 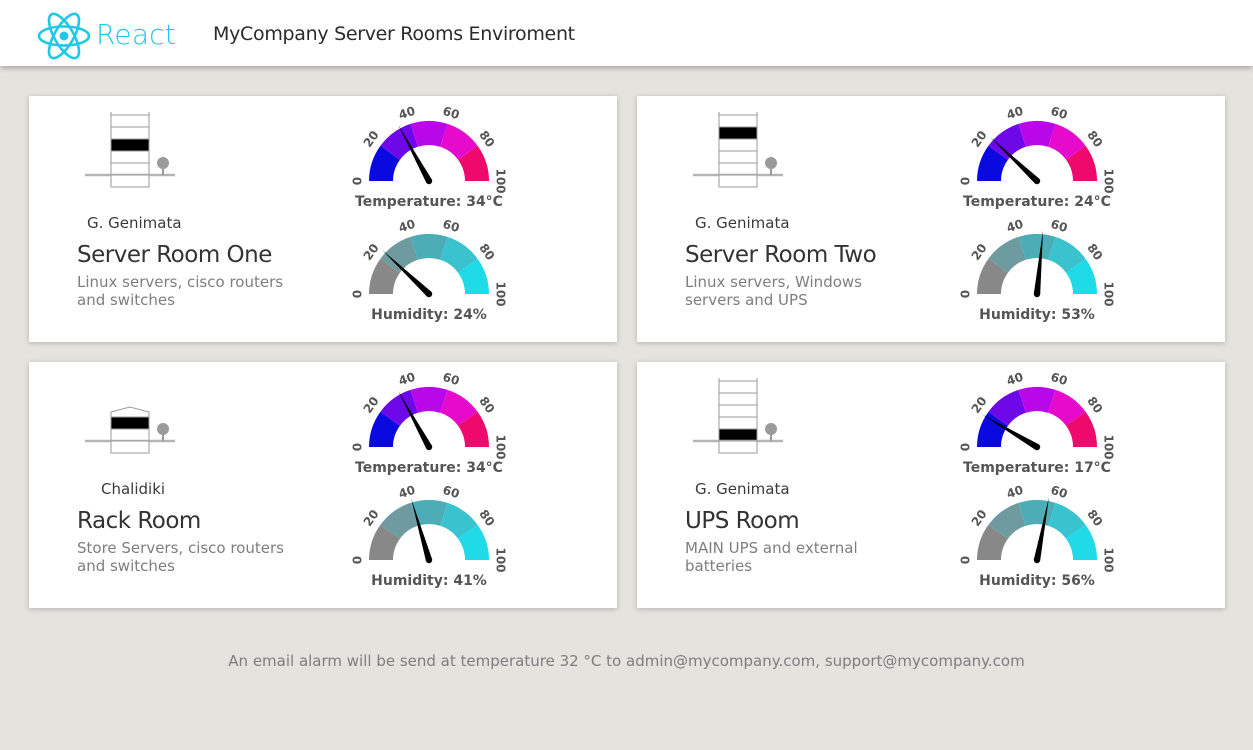 What do you see at coordinates (394, 34) in the screenshot?
I see `page-title: MyCompany Server Rooms Enviroment` at bounding box center [394, 34].